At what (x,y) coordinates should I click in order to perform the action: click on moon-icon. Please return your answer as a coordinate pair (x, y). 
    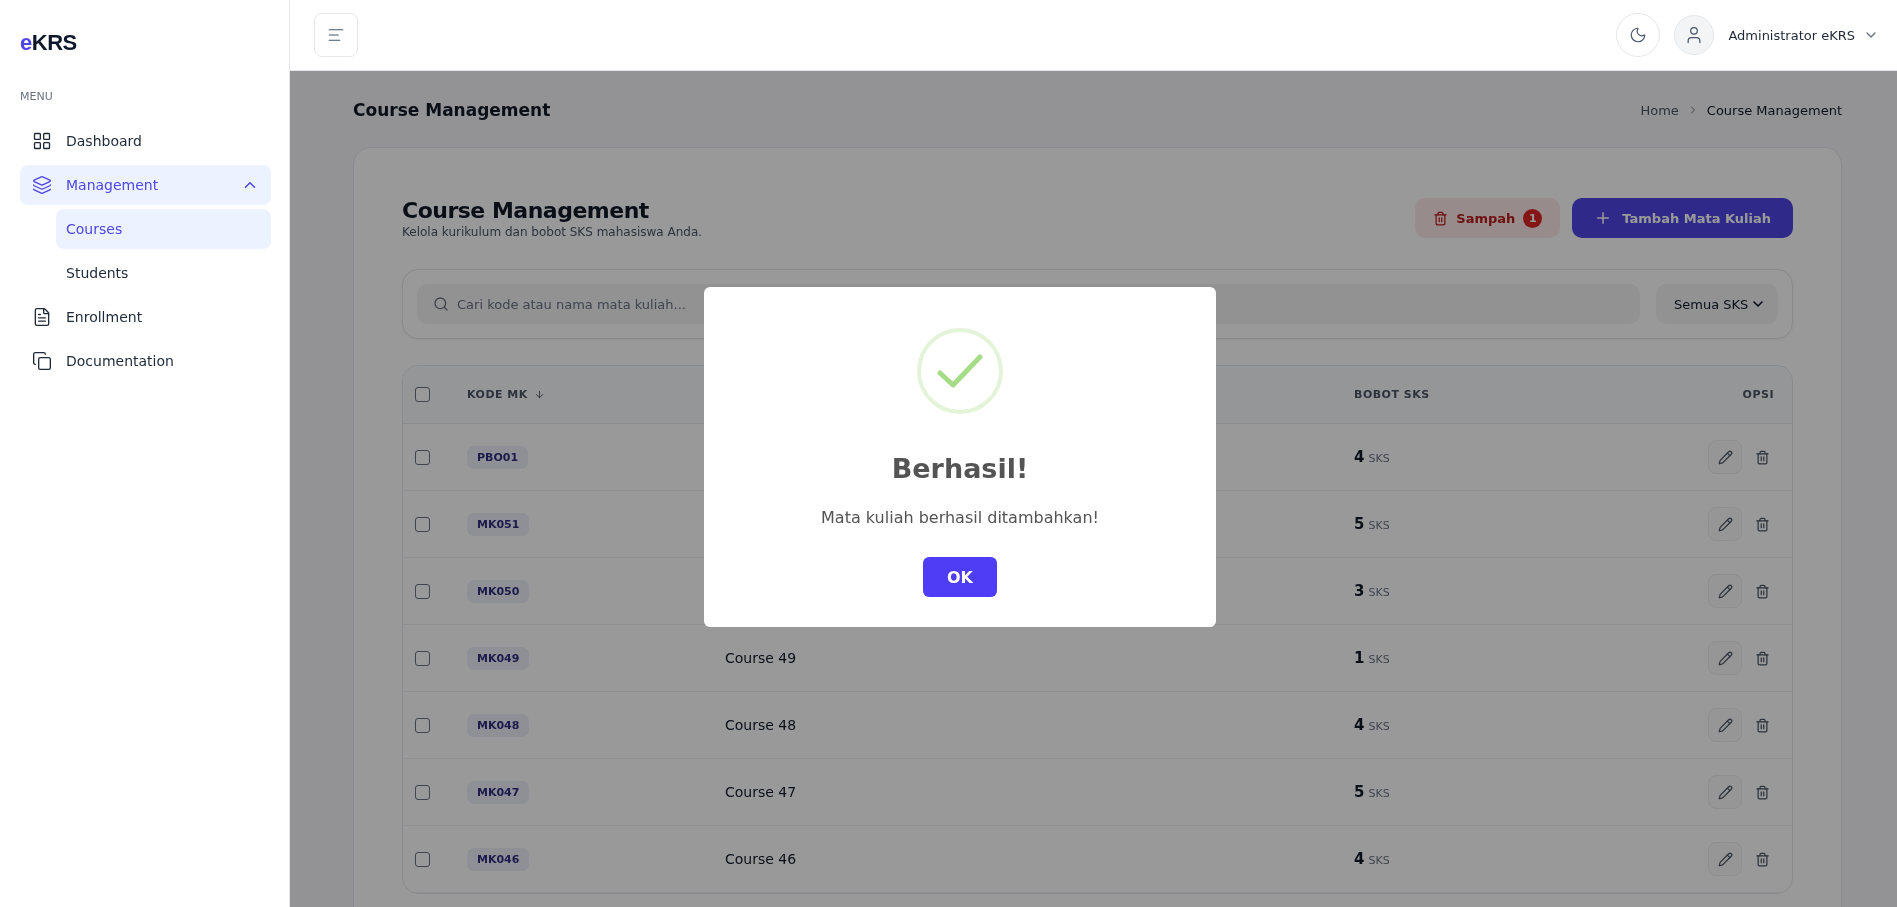
    Looking at the image, I should click on (1638, 35).